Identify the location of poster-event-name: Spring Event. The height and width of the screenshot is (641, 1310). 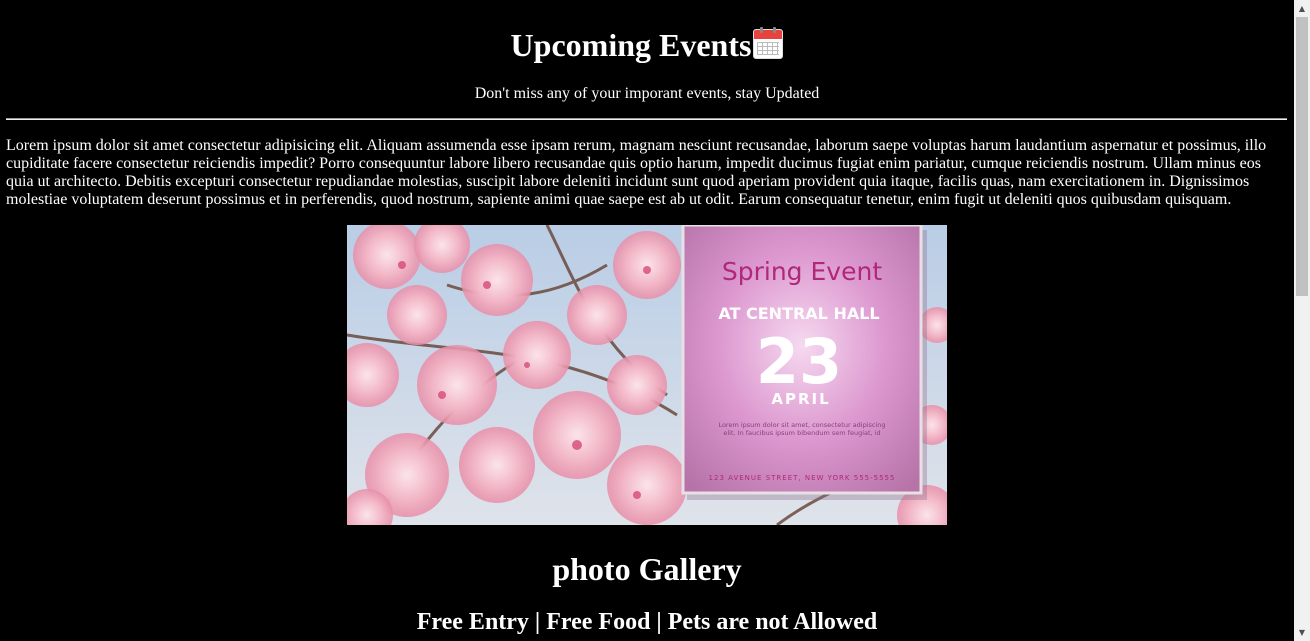
(802, 271).